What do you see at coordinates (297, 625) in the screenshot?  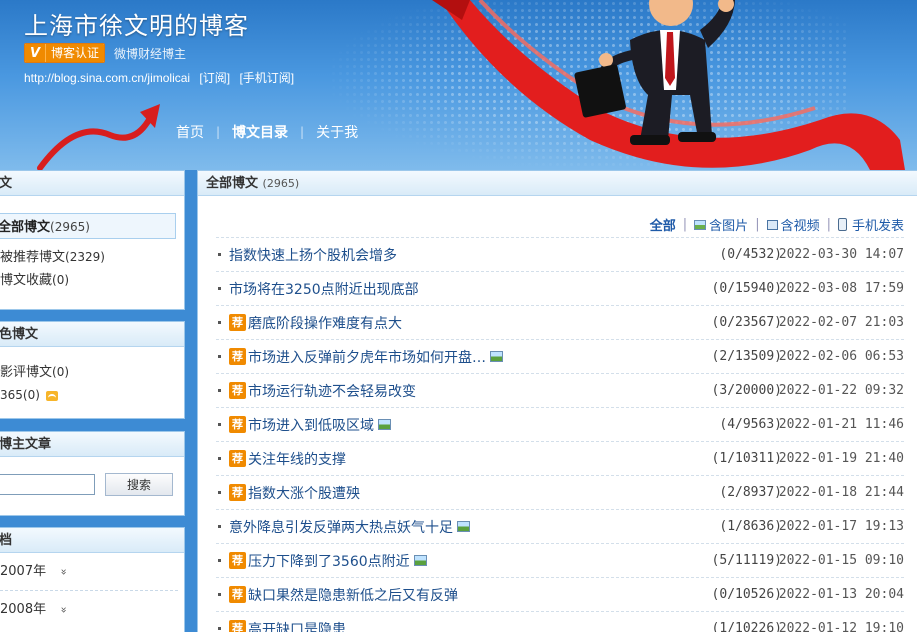 I see `post-title-link: 高开缺口是隐患` at bounding box center [297, 625].